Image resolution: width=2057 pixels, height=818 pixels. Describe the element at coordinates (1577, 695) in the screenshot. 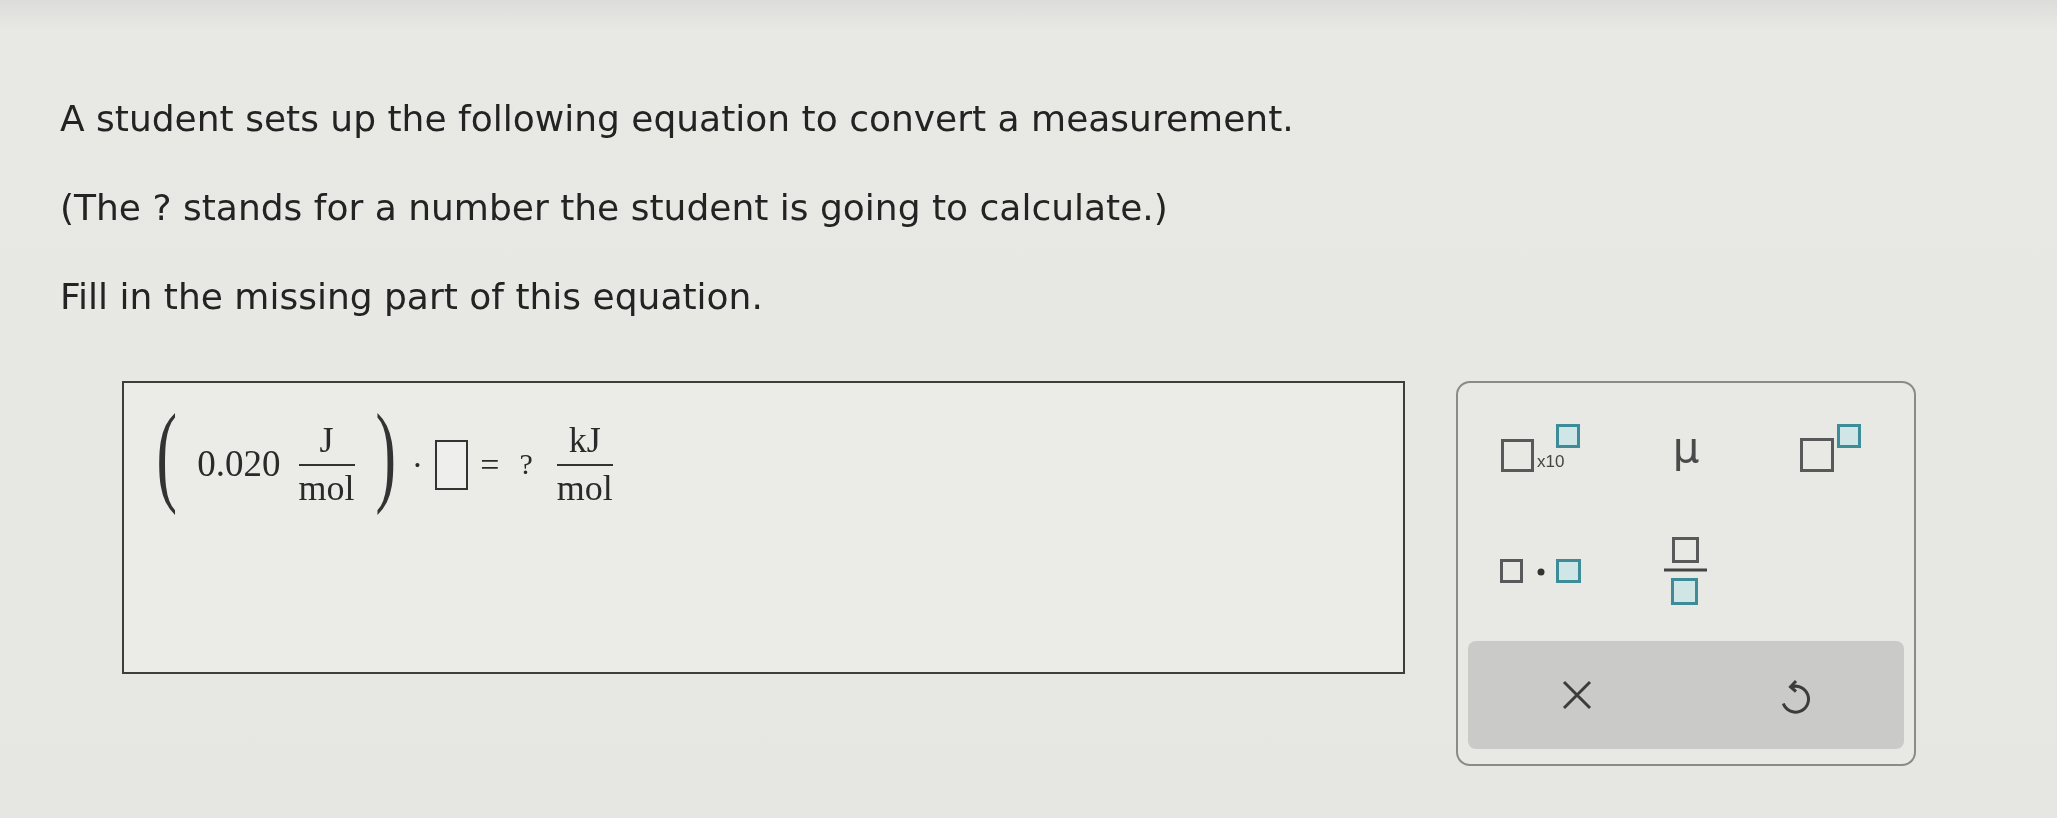

I see `close-icon` at that location.